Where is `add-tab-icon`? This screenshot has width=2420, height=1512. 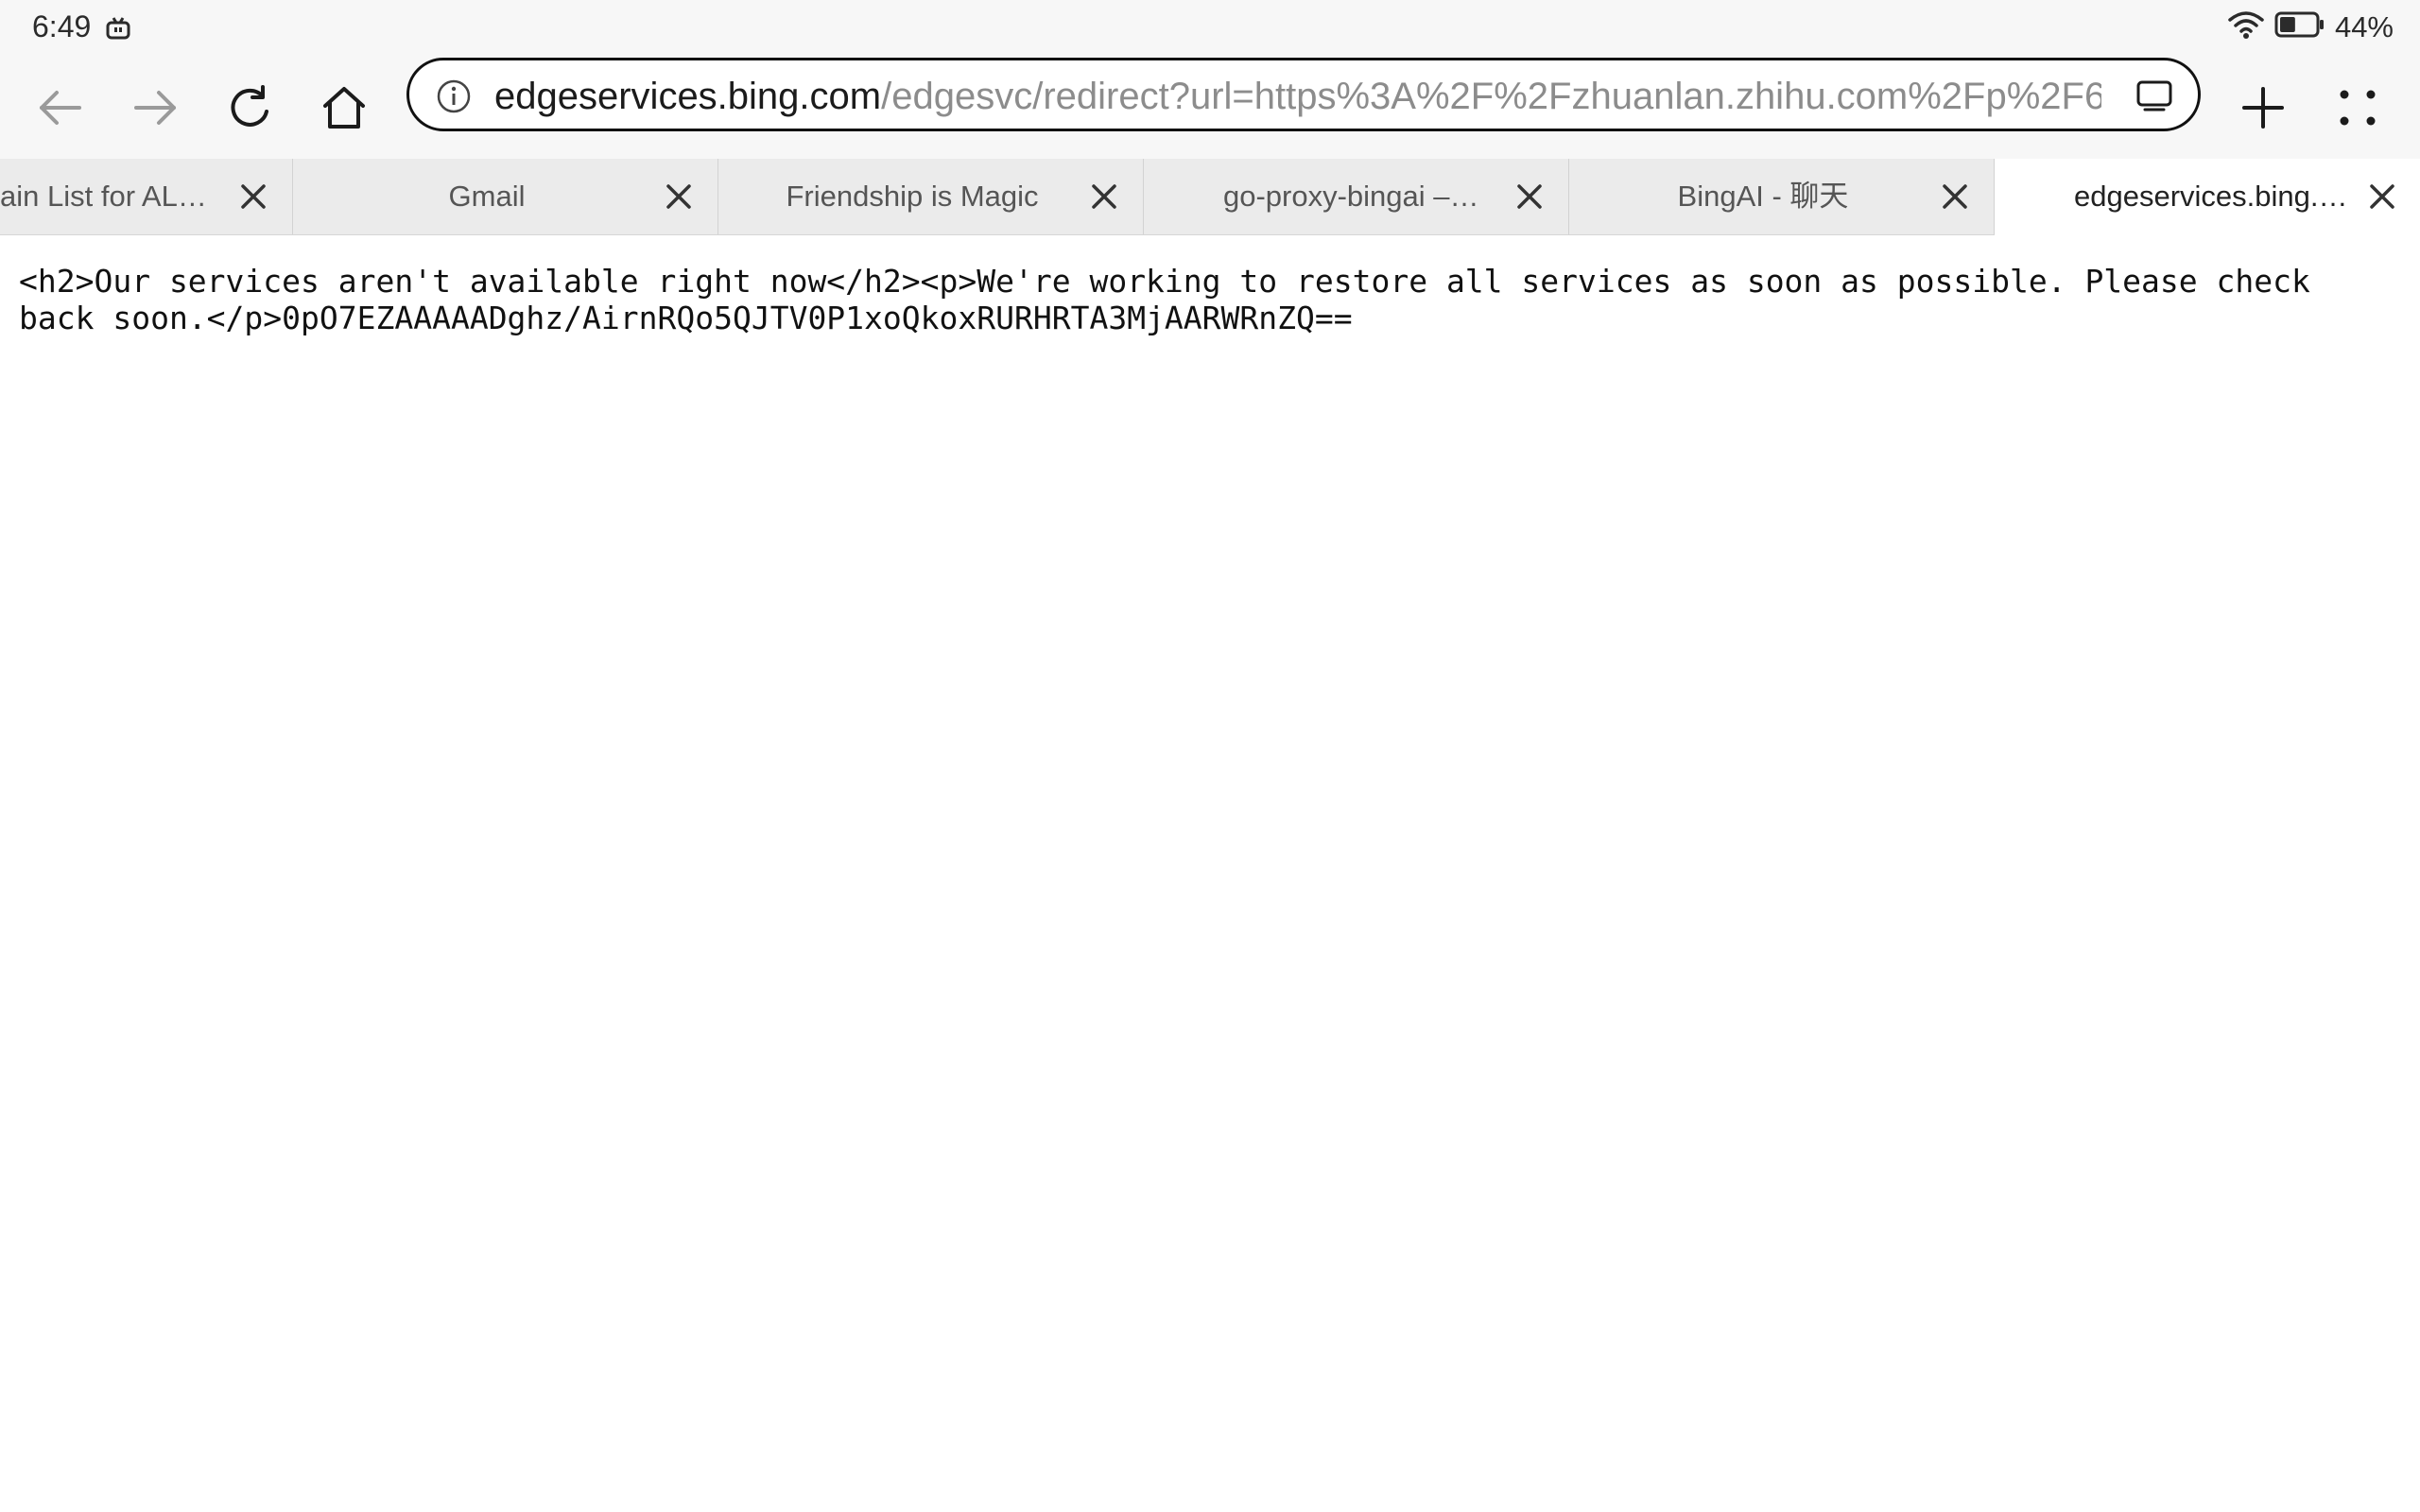
add-tab-icon is located at coordinates (2263, 108).